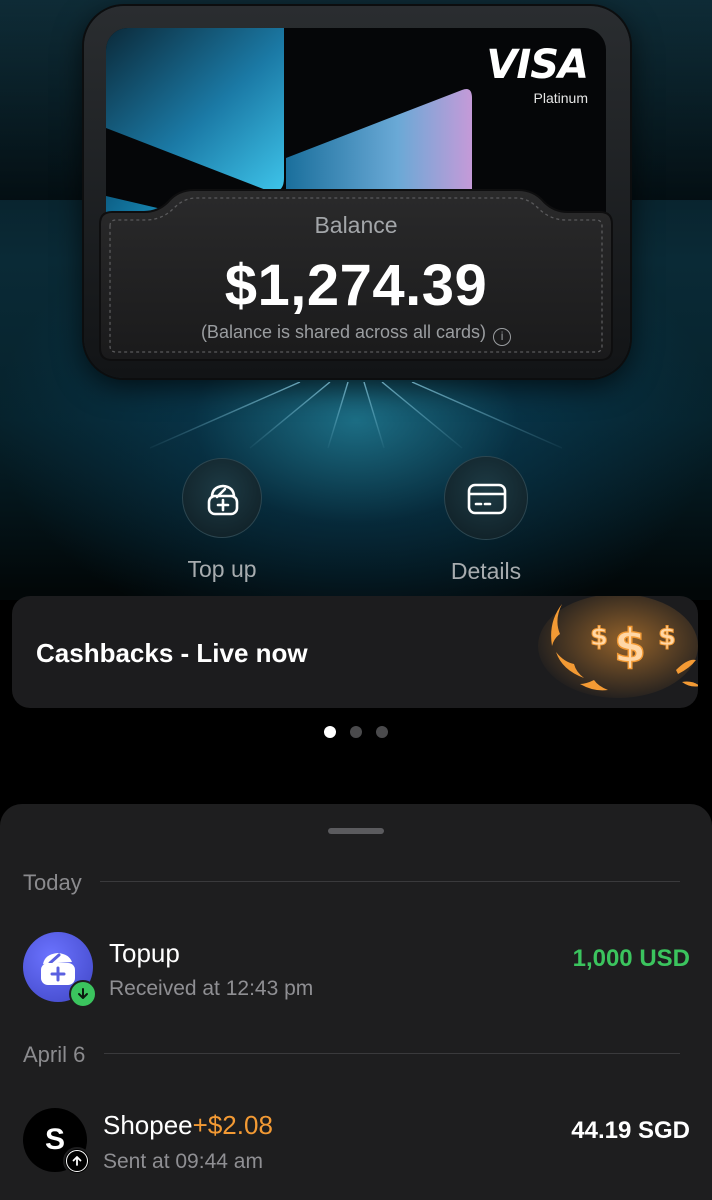  I want to click on top-up-button: Top up, so click(222, 520).